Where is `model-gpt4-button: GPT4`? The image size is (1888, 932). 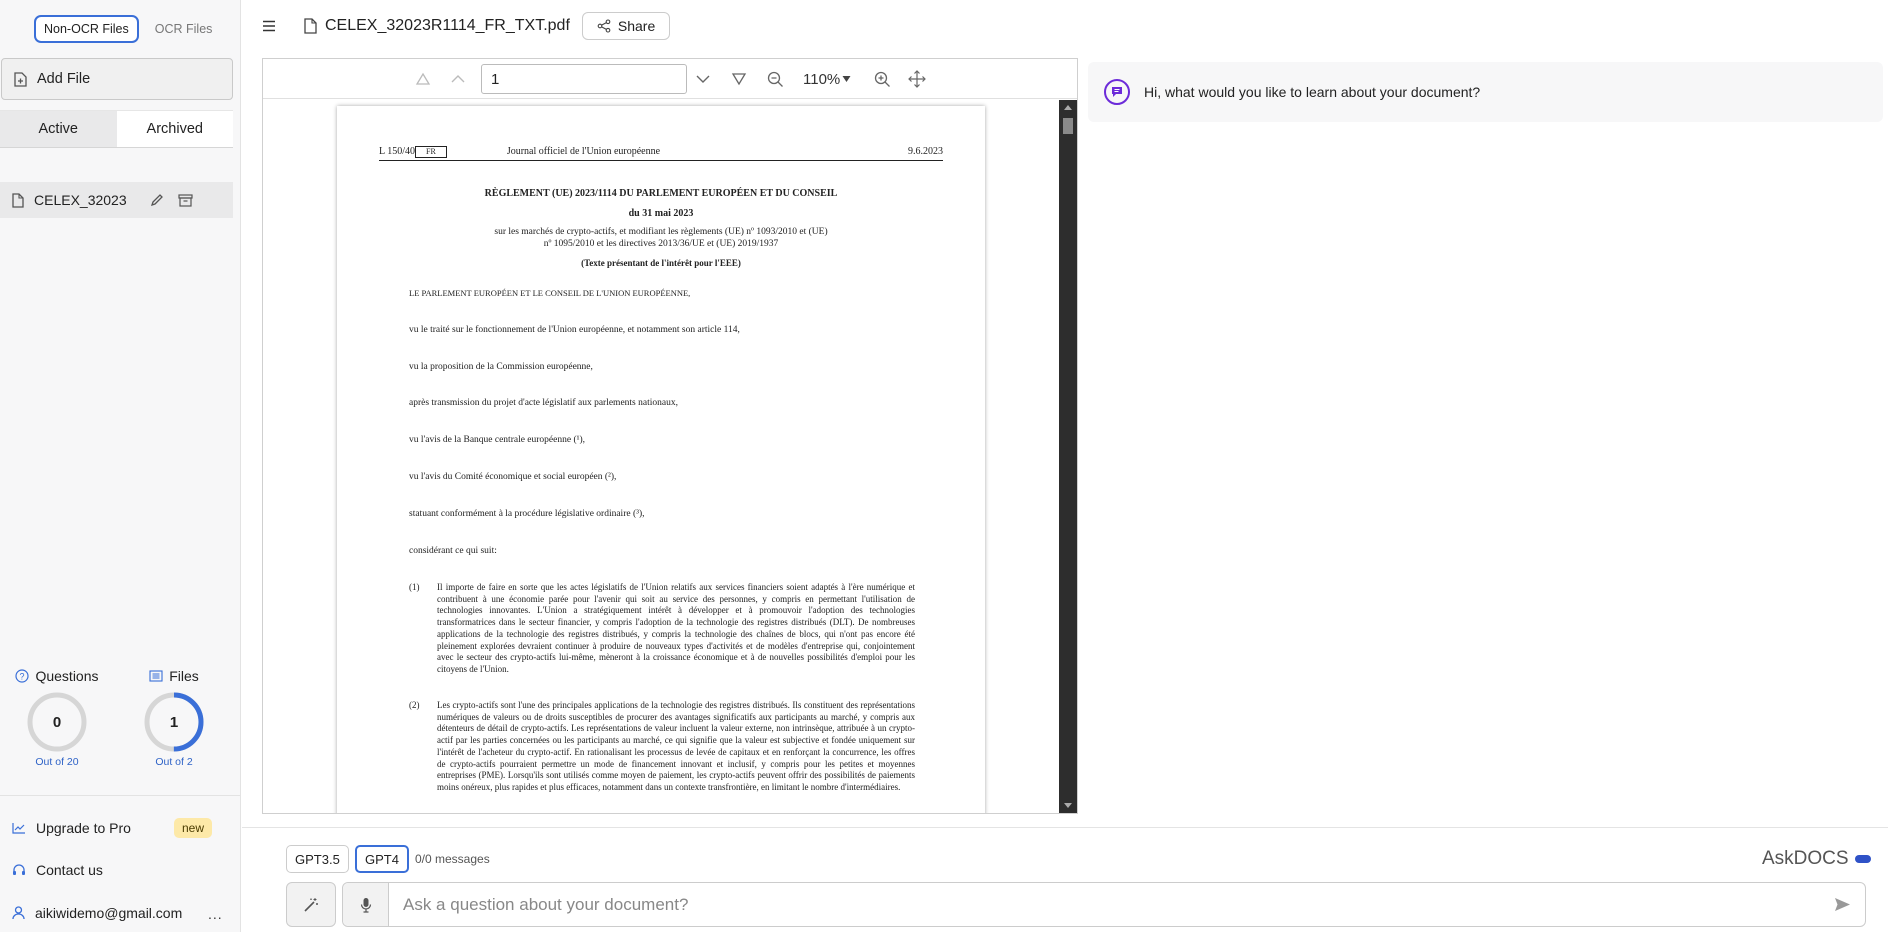
model-gpt4-button: GPT4 is located at coordinates (382, 859).